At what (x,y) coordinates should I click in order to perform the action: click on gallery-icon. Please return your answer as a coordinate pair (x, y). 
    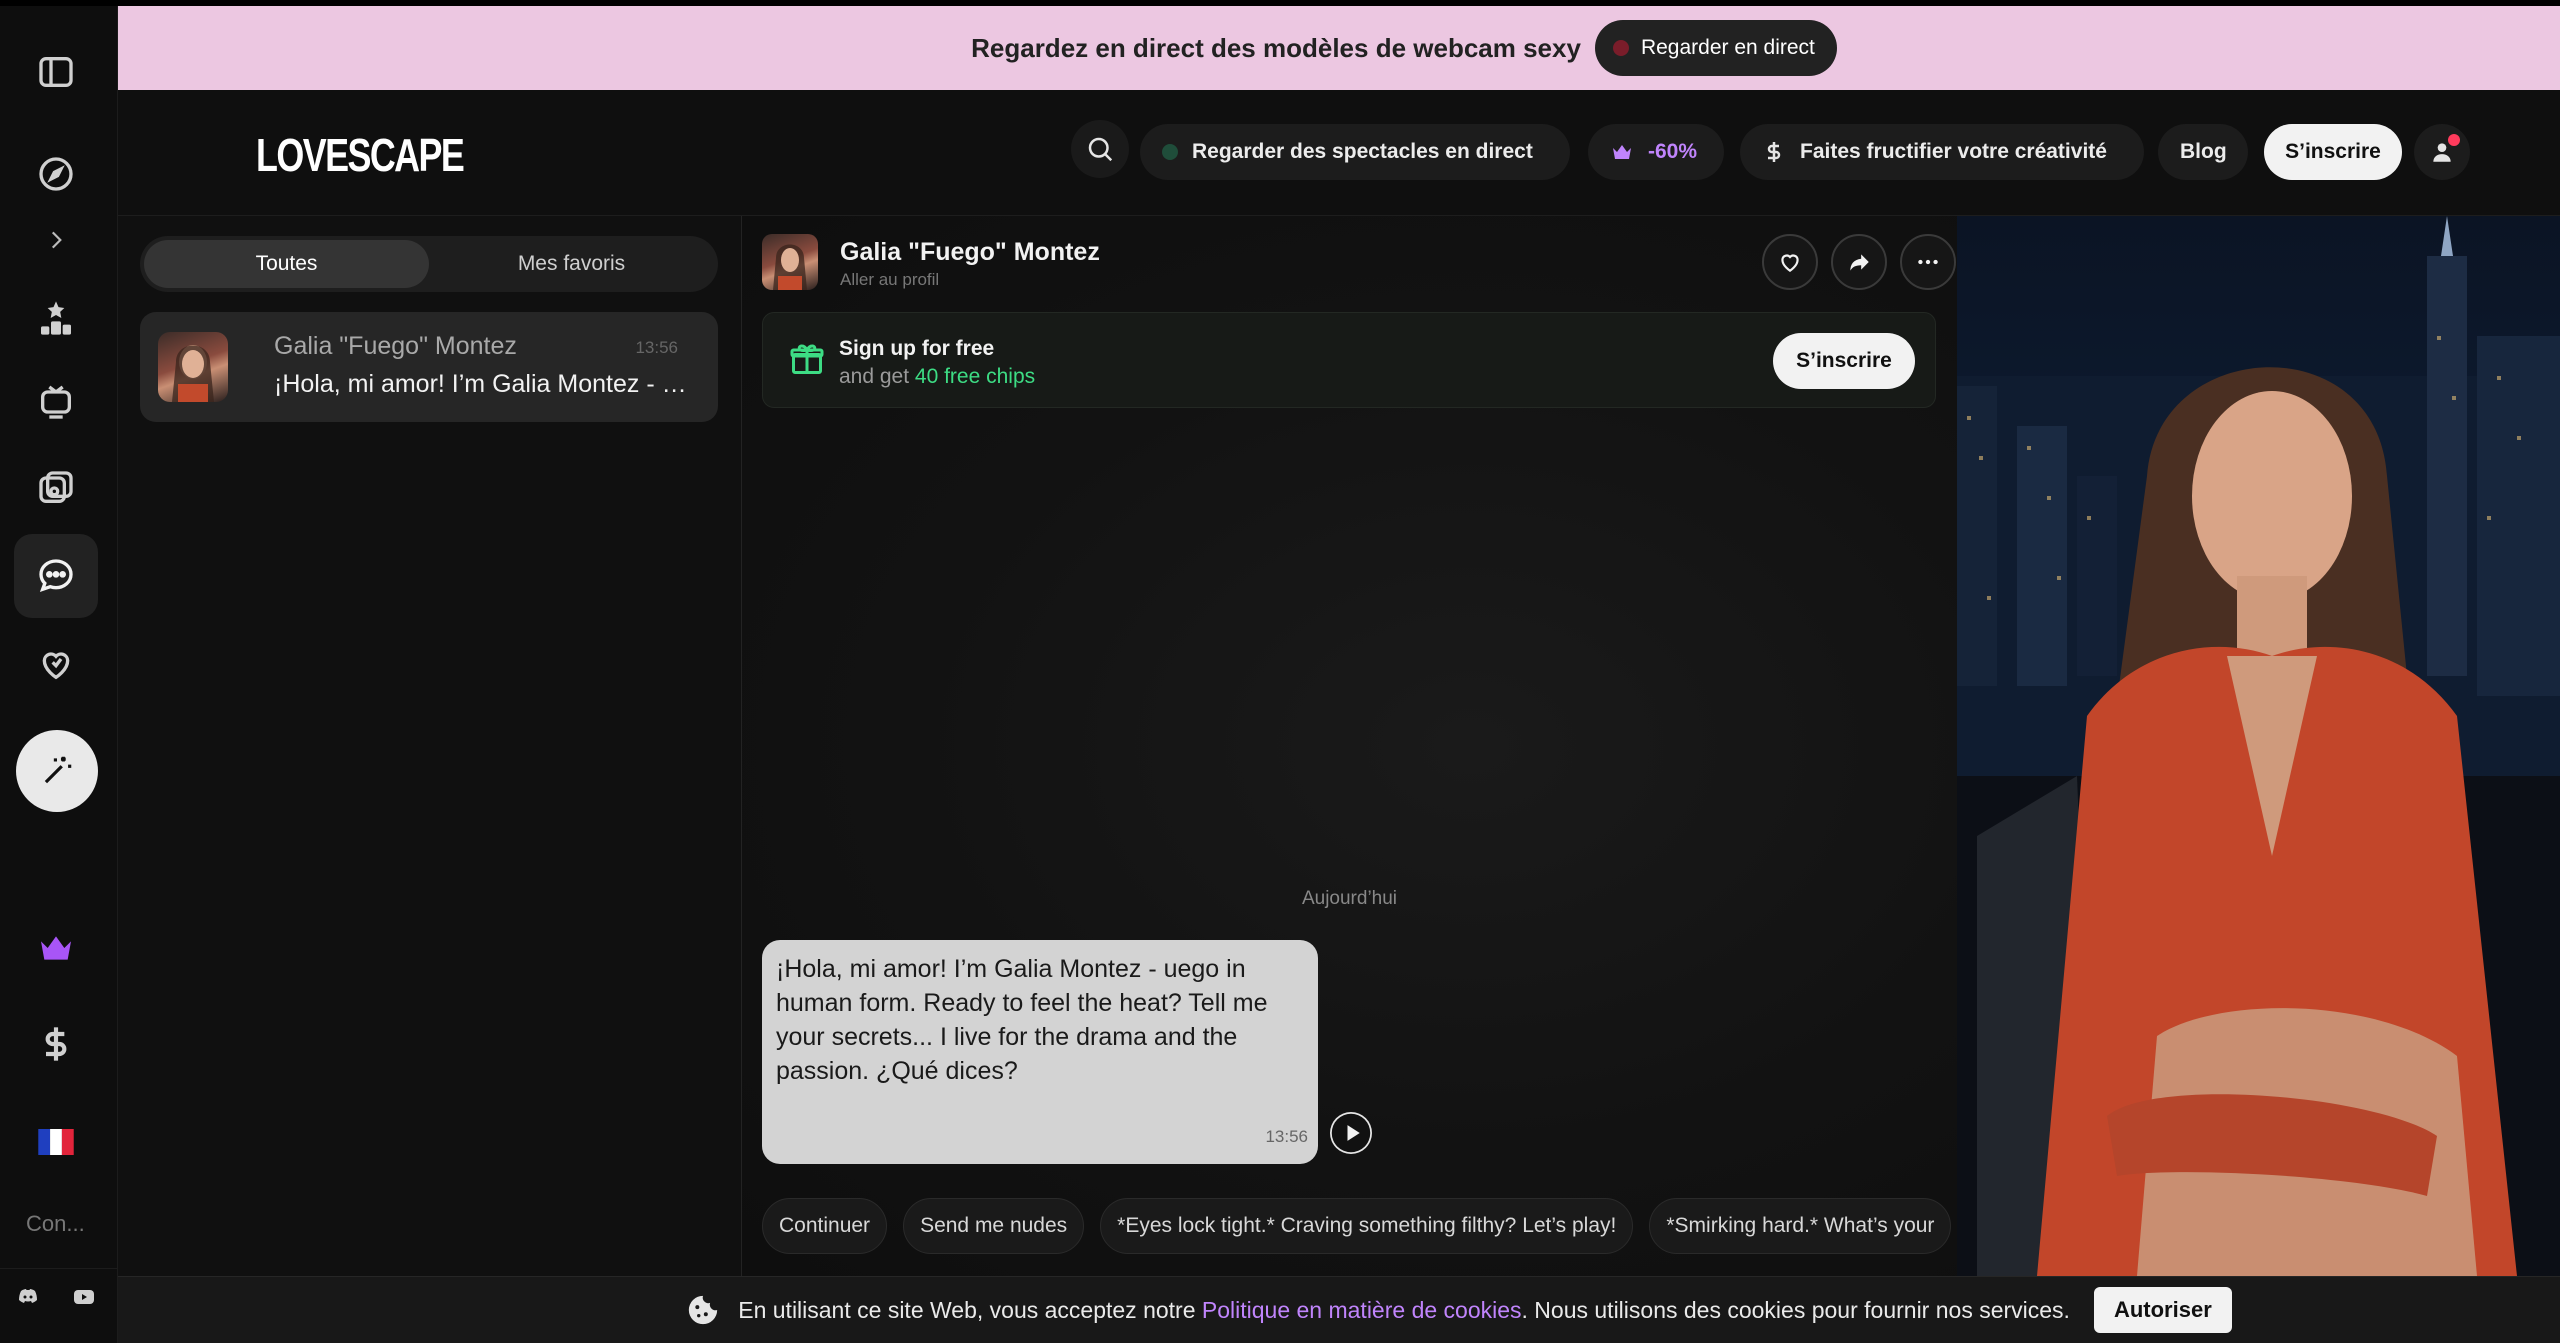
    Looking at the image, I should click on (56, 487).